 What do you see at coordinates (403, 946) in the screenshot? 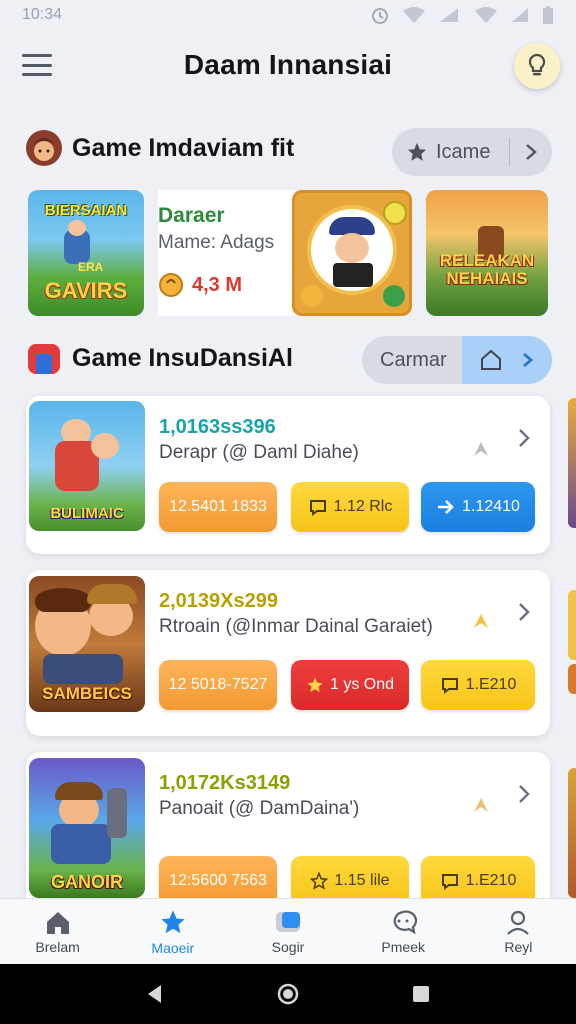
I see `nav-label-chat: Pmeek` at bounding box center [403, 946].